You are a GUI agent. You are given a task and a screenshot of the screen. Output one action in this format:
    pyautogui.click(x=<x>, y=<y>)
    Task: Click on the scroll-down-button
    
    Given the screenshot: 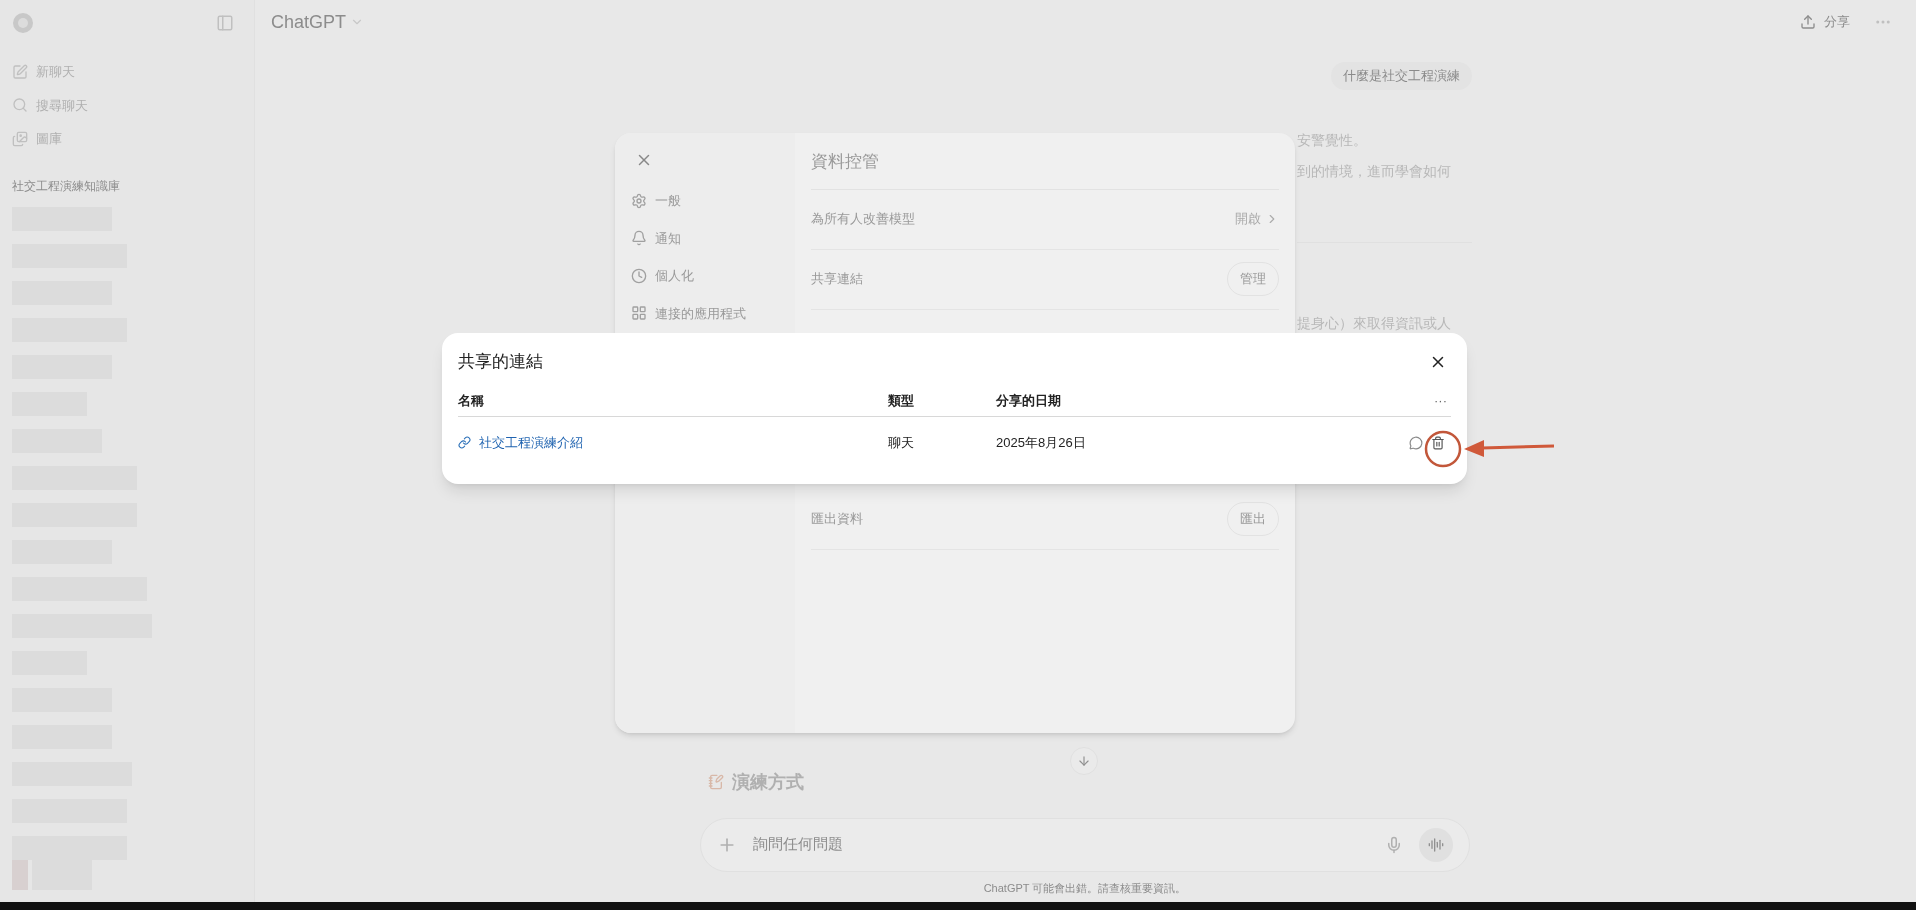 What is the action you would take?
    pyautogui.click(x=1084, y=760)
    